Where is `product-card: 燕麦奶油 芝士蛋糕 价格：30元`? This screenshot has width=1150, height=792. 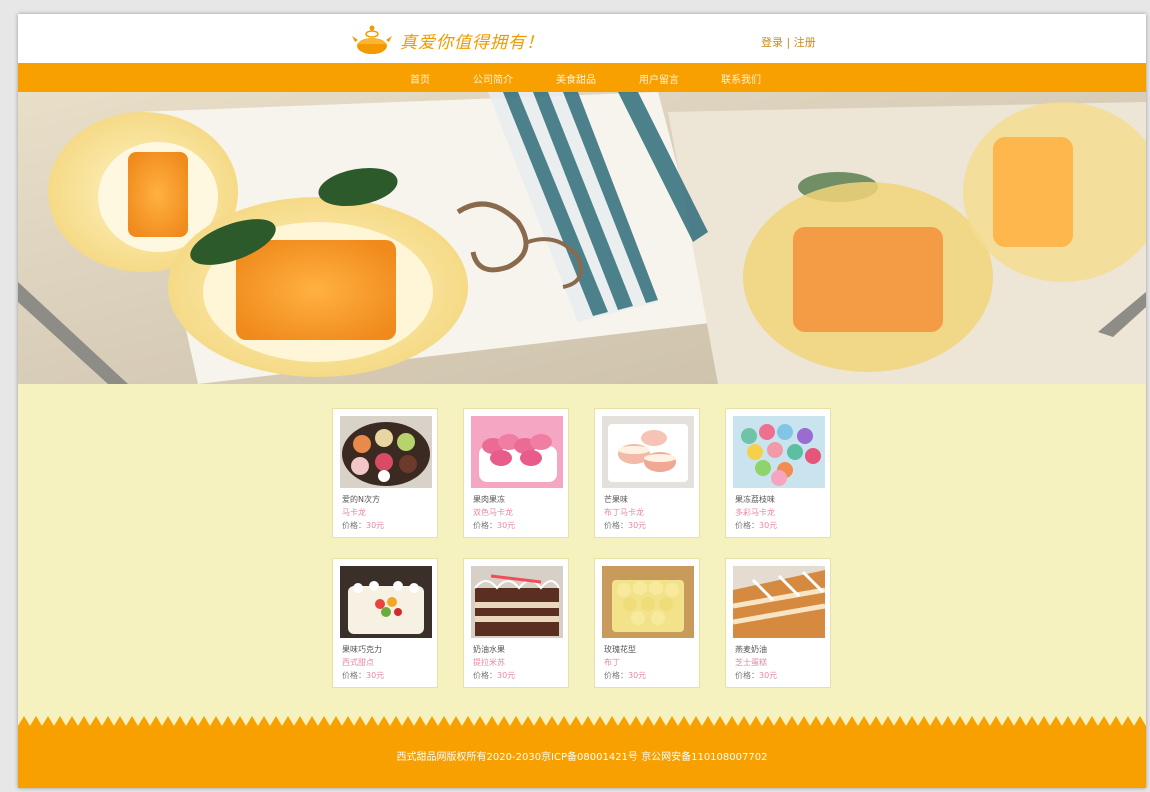 product-card: 燕麦奶油 芝士蛋糕 价格：30元 is located at coordinates (778, 623).